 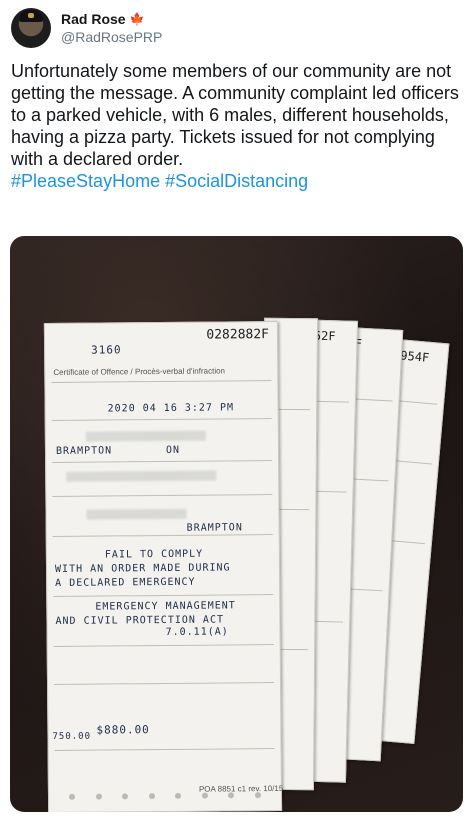 What do you see at coordinates (140, 620) in the screenshot?
I see `act-line-2: AND CIVIL PROTECTION ACT` at bounding box center [140, 620].